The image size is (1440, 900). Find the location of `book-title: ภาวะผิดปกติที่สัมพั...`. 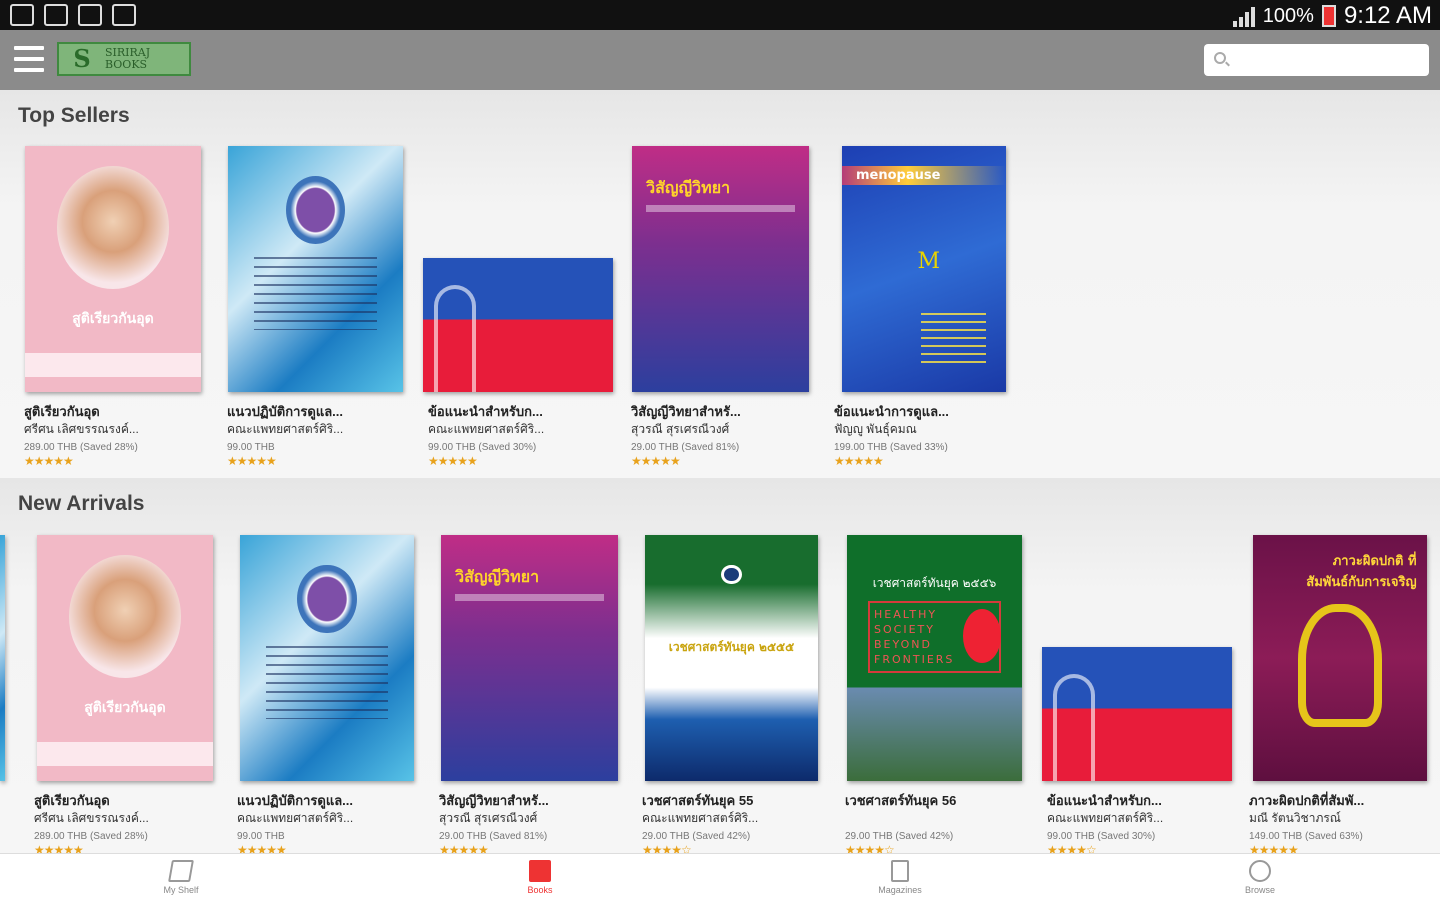

book-title: ภาวะผิดปกติที่สัมพั... is located at coordinates (1339, 800).